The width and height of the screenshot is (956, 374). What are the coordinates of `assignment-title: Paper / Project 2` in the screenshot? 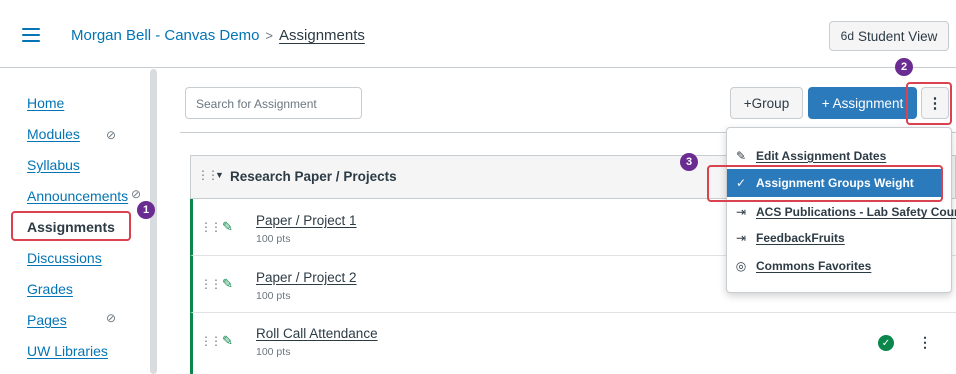 It's located at (306, 277).